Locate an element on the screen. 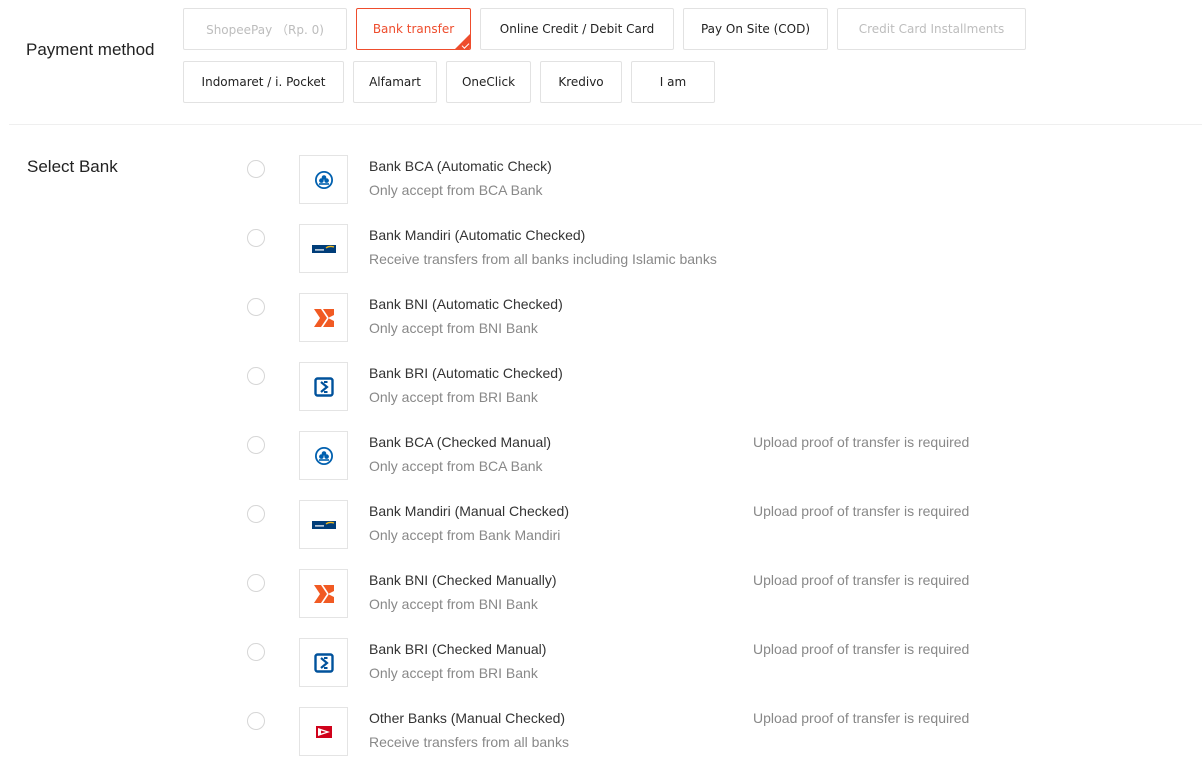 This screenshot has width=1202, height=776. section-divider is located at coordinates (605, 124).